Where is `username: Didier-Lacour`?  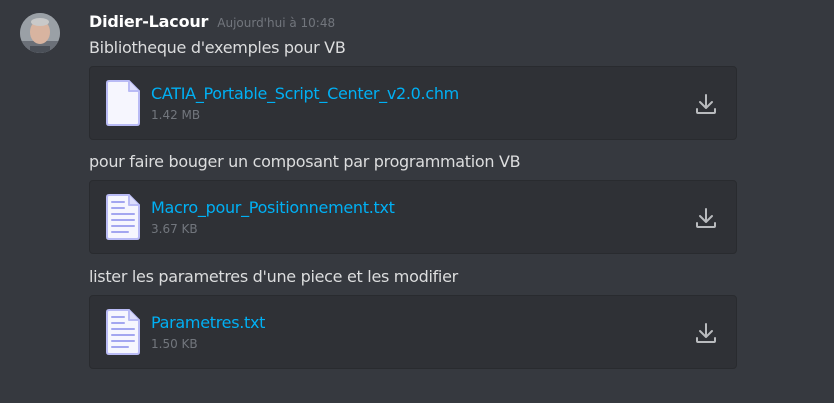
username: Didier-Lacour is located at coordinates (148, 21).